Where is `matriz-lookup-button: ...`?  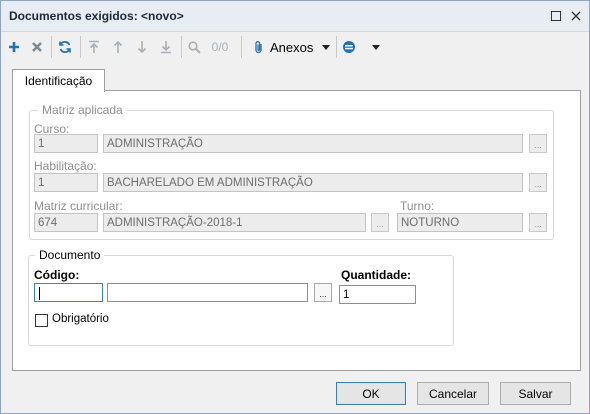 matriz-lookup-button: ... is located at coordinates (380, 222).